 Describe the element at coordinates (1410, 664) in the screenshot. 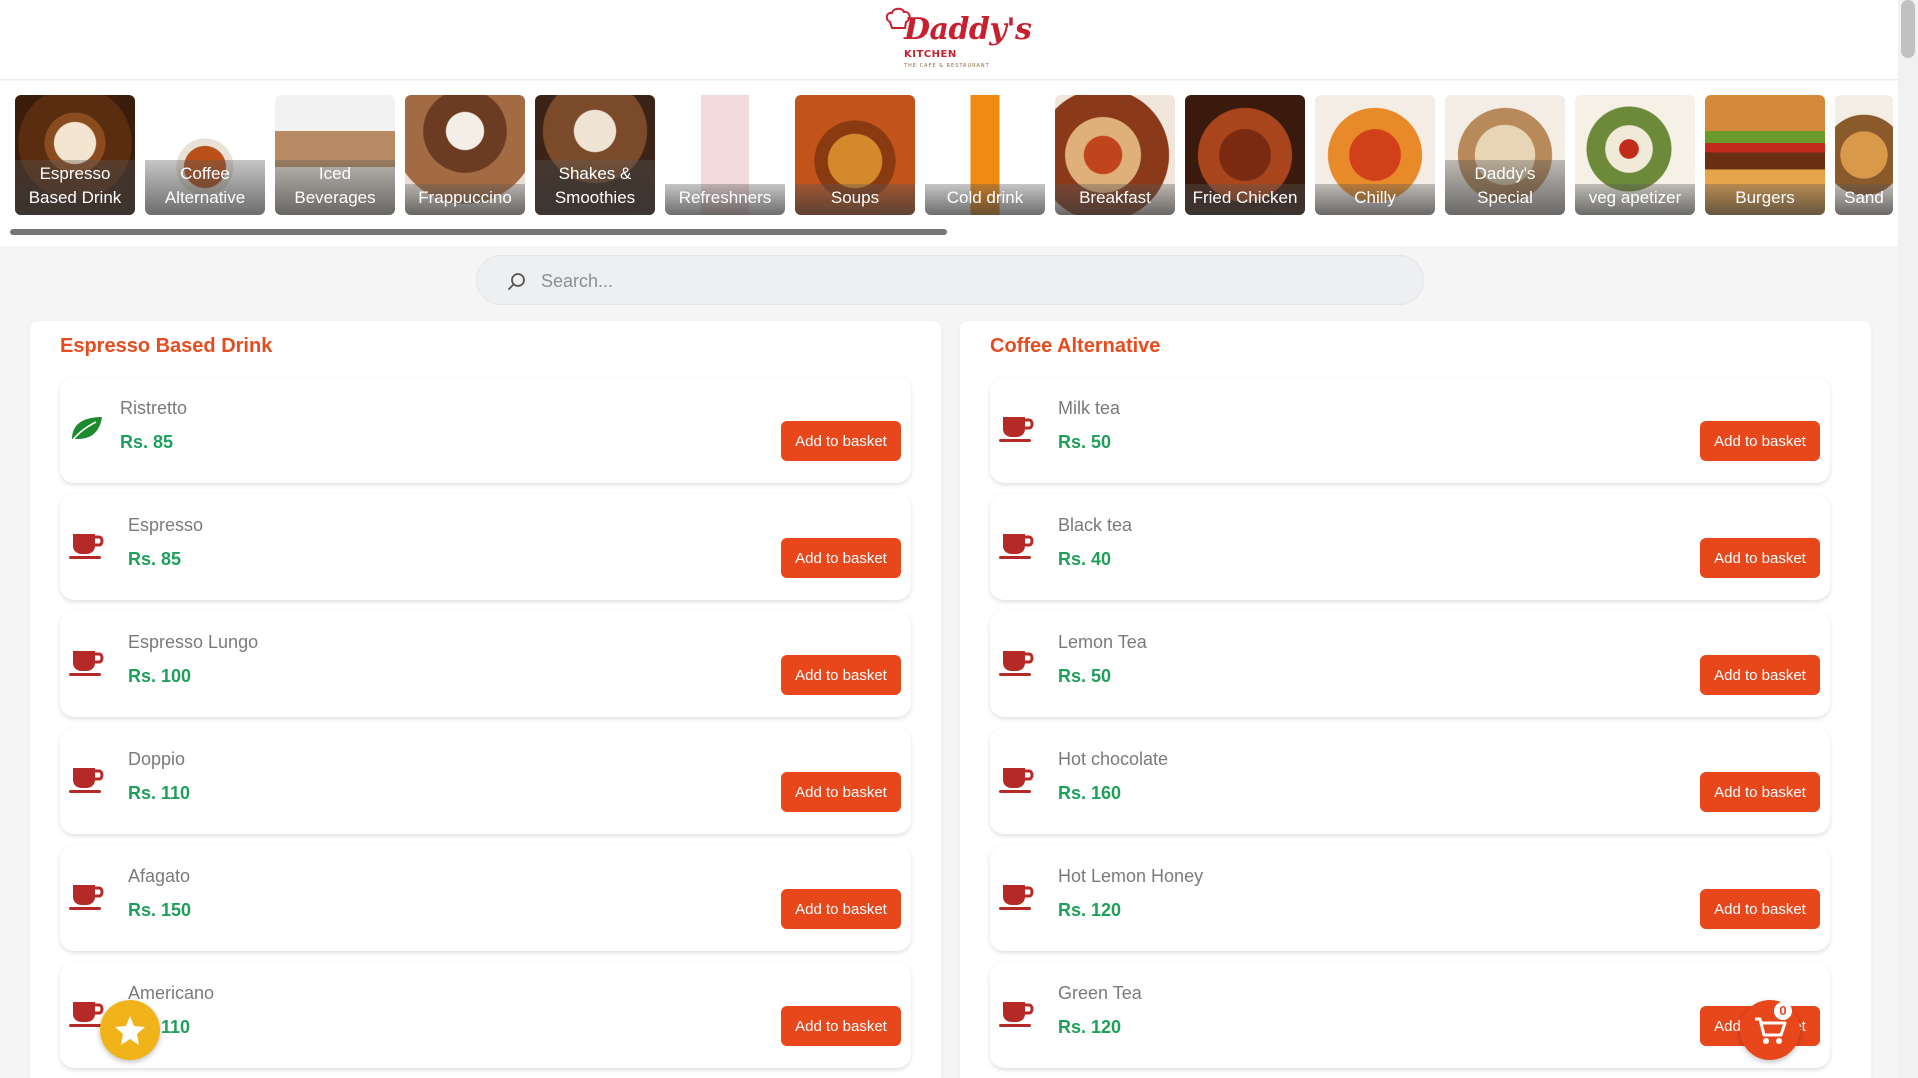

I see `menu-item: Lemon Tea Rs. 50 Add to basket` at that location.